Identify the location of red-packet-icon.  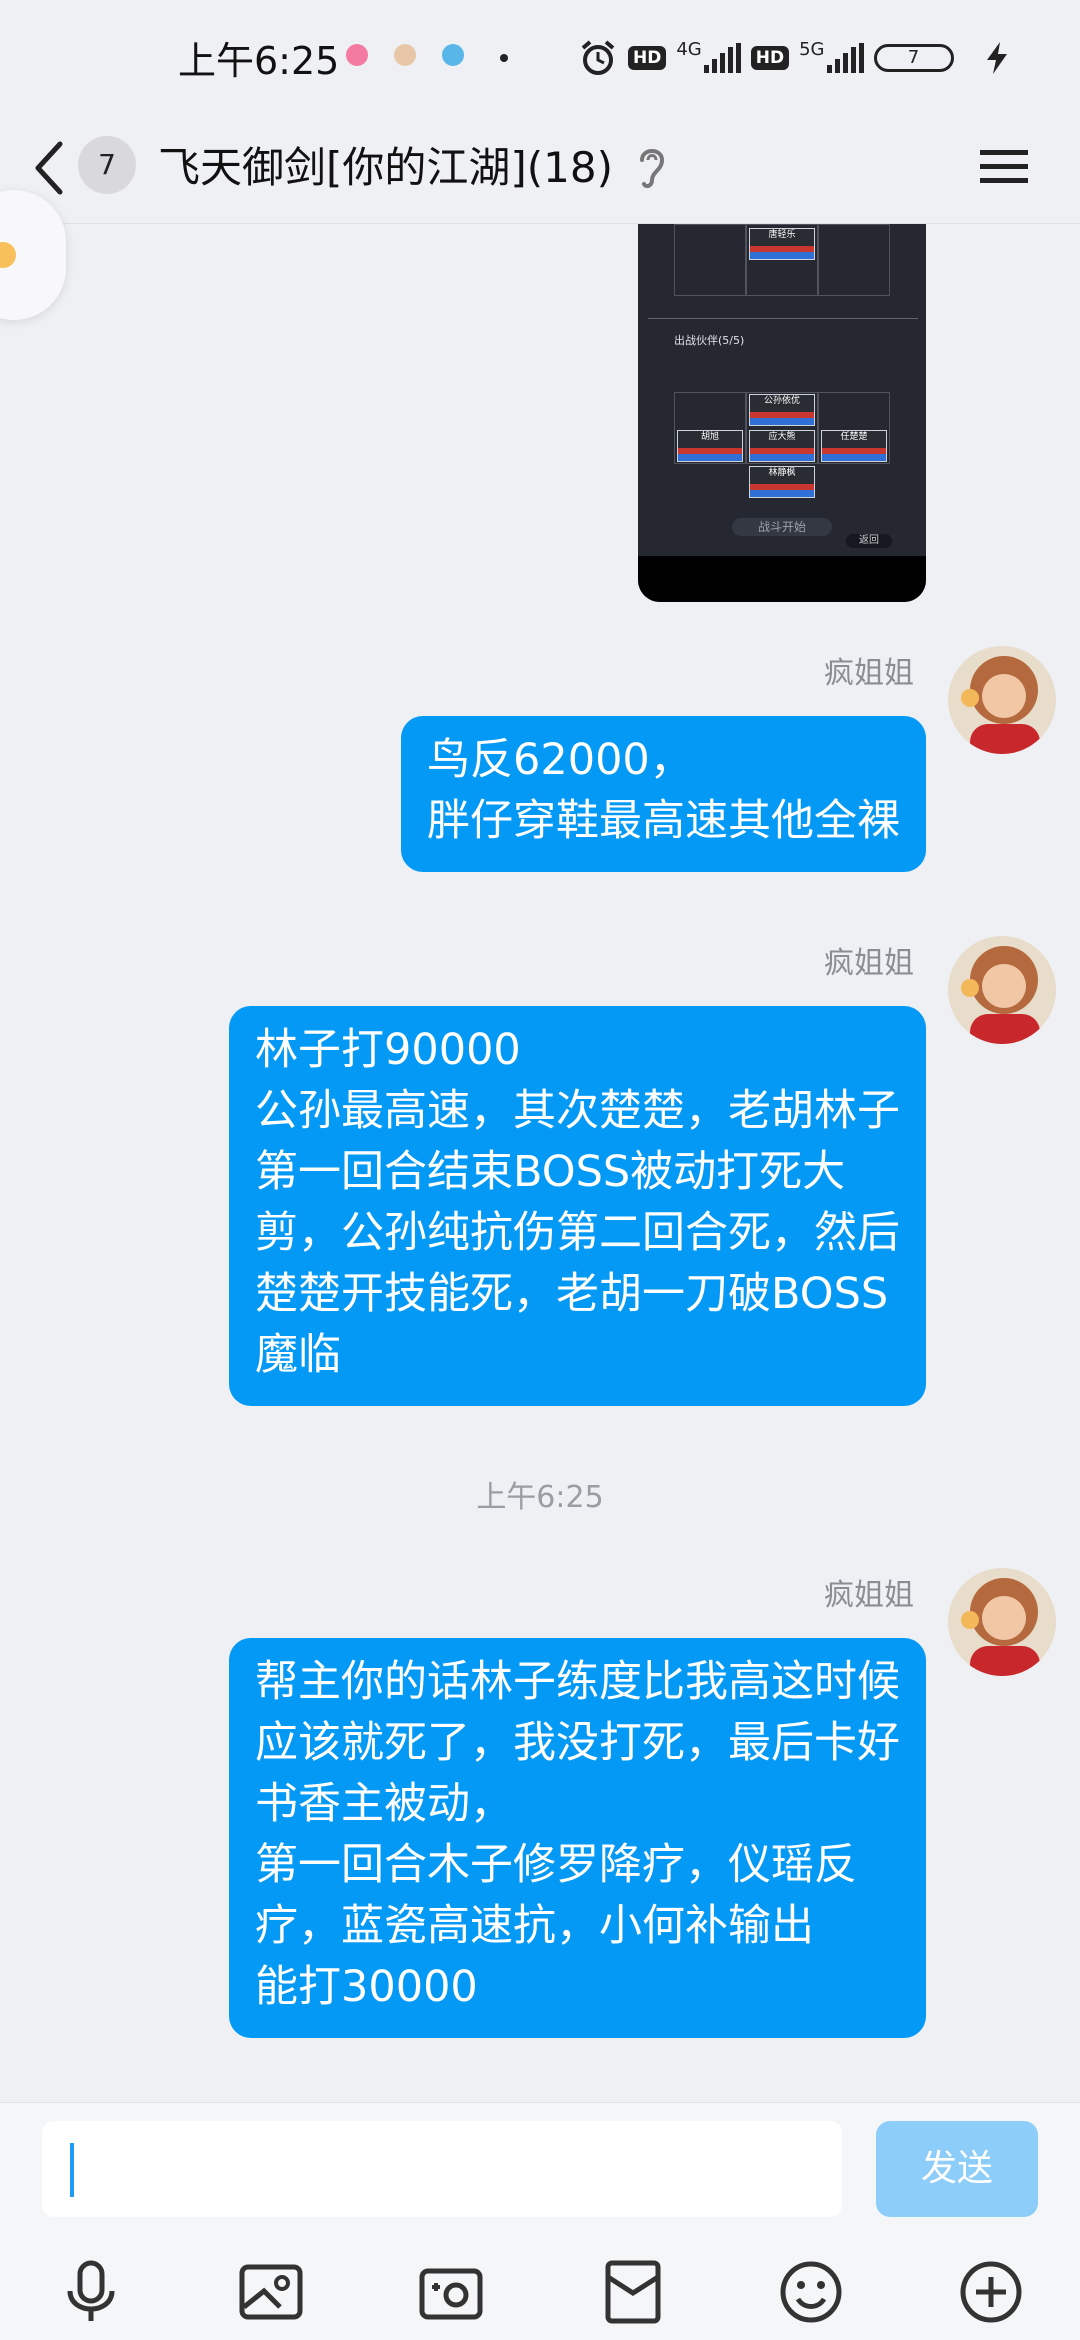
(633, 2292).